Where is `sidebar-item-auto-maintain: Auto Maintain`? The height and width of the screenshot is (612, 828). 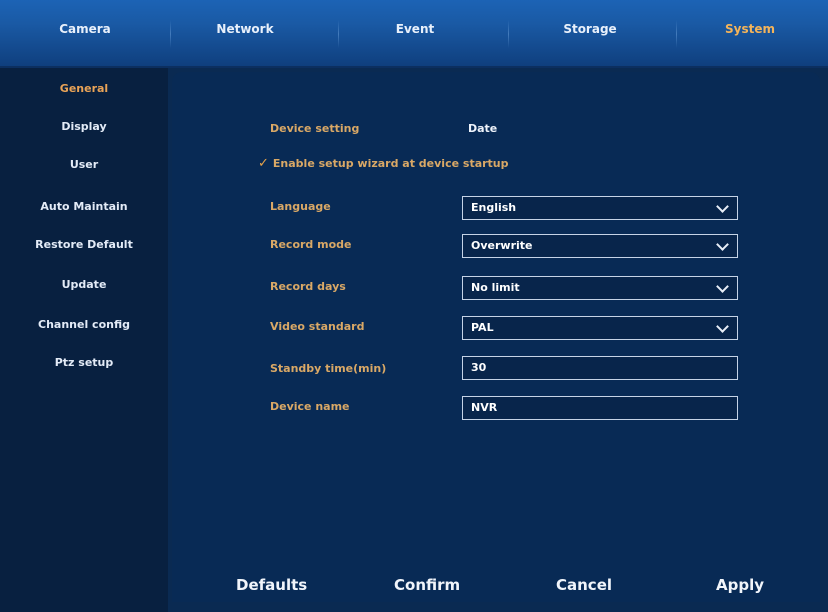
sidebar-item-auto-maintain: Auto Maintain is located at coordinates (84, 207).